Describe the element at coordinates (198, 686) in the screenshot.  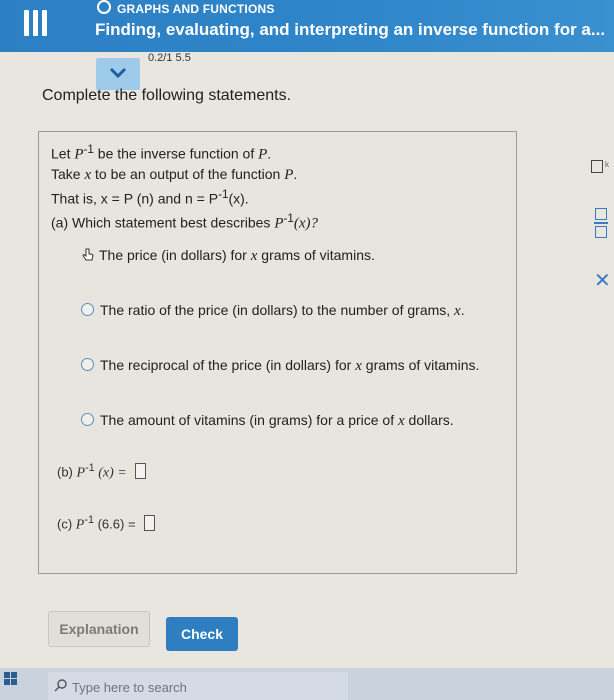
I see `taskbar-search: Type here to search` at that location.